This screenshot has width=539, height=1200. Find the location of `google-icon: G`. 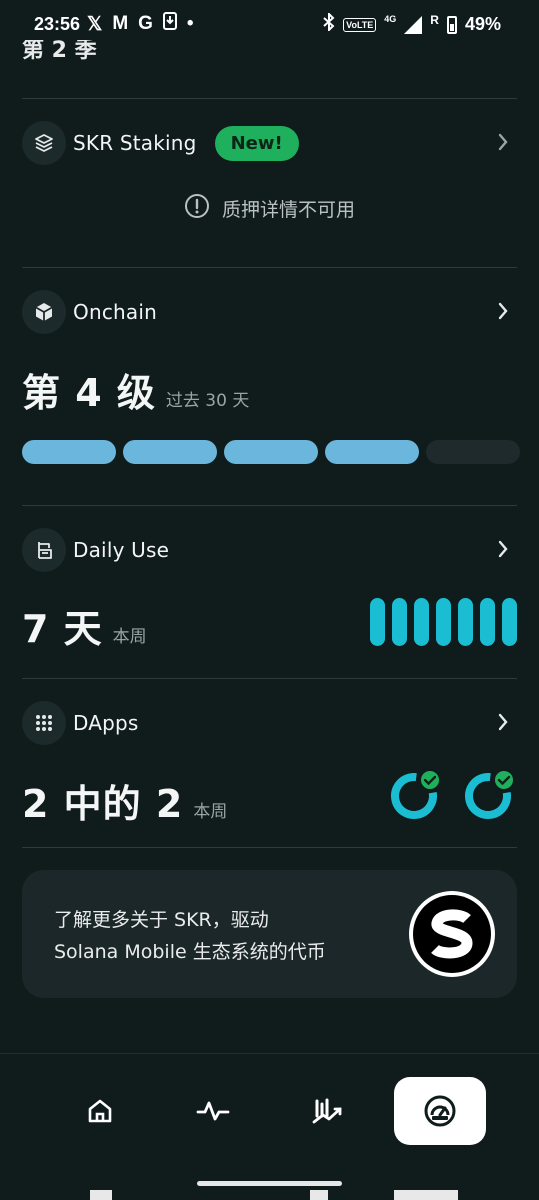

google-icon: G is located at coordinates (145, 23).